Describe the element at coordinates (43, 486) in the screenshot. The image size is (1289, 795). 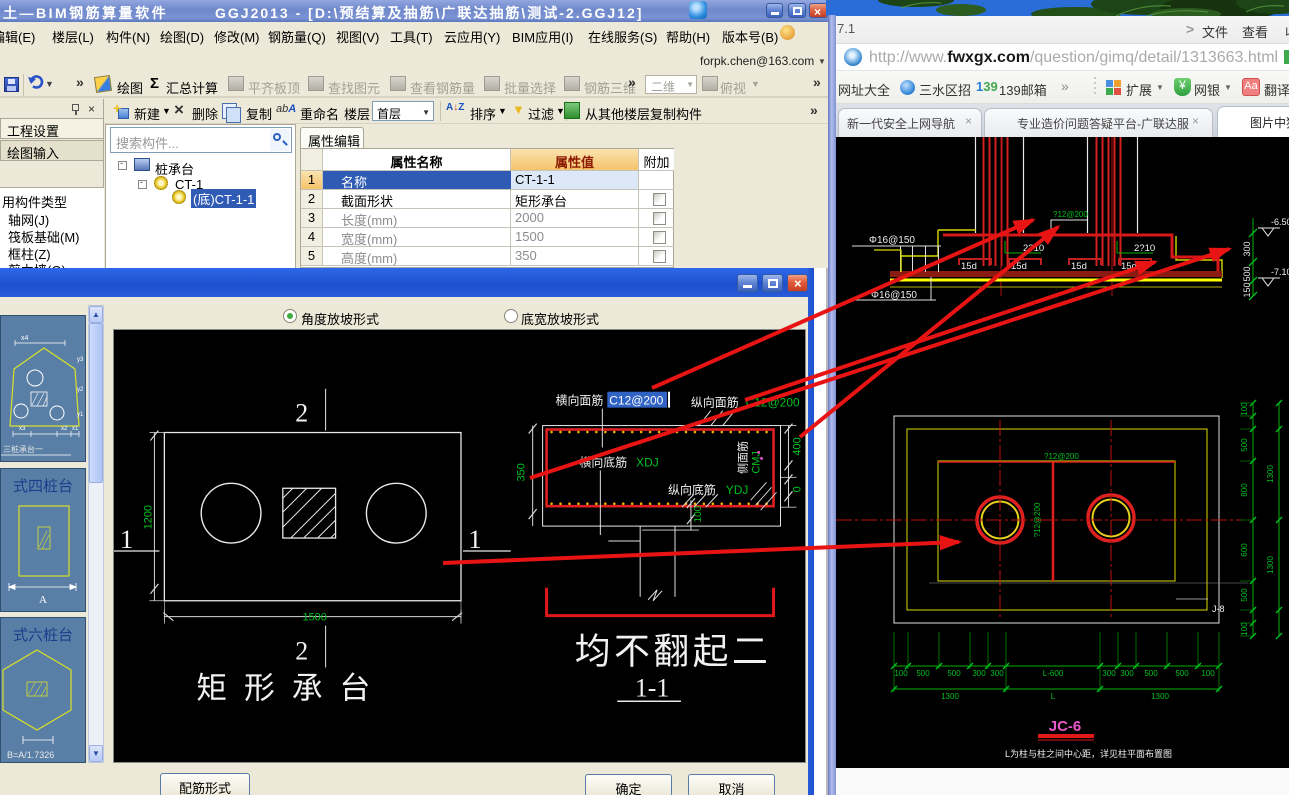
I see `svg-text: 式四桩台` at that location.